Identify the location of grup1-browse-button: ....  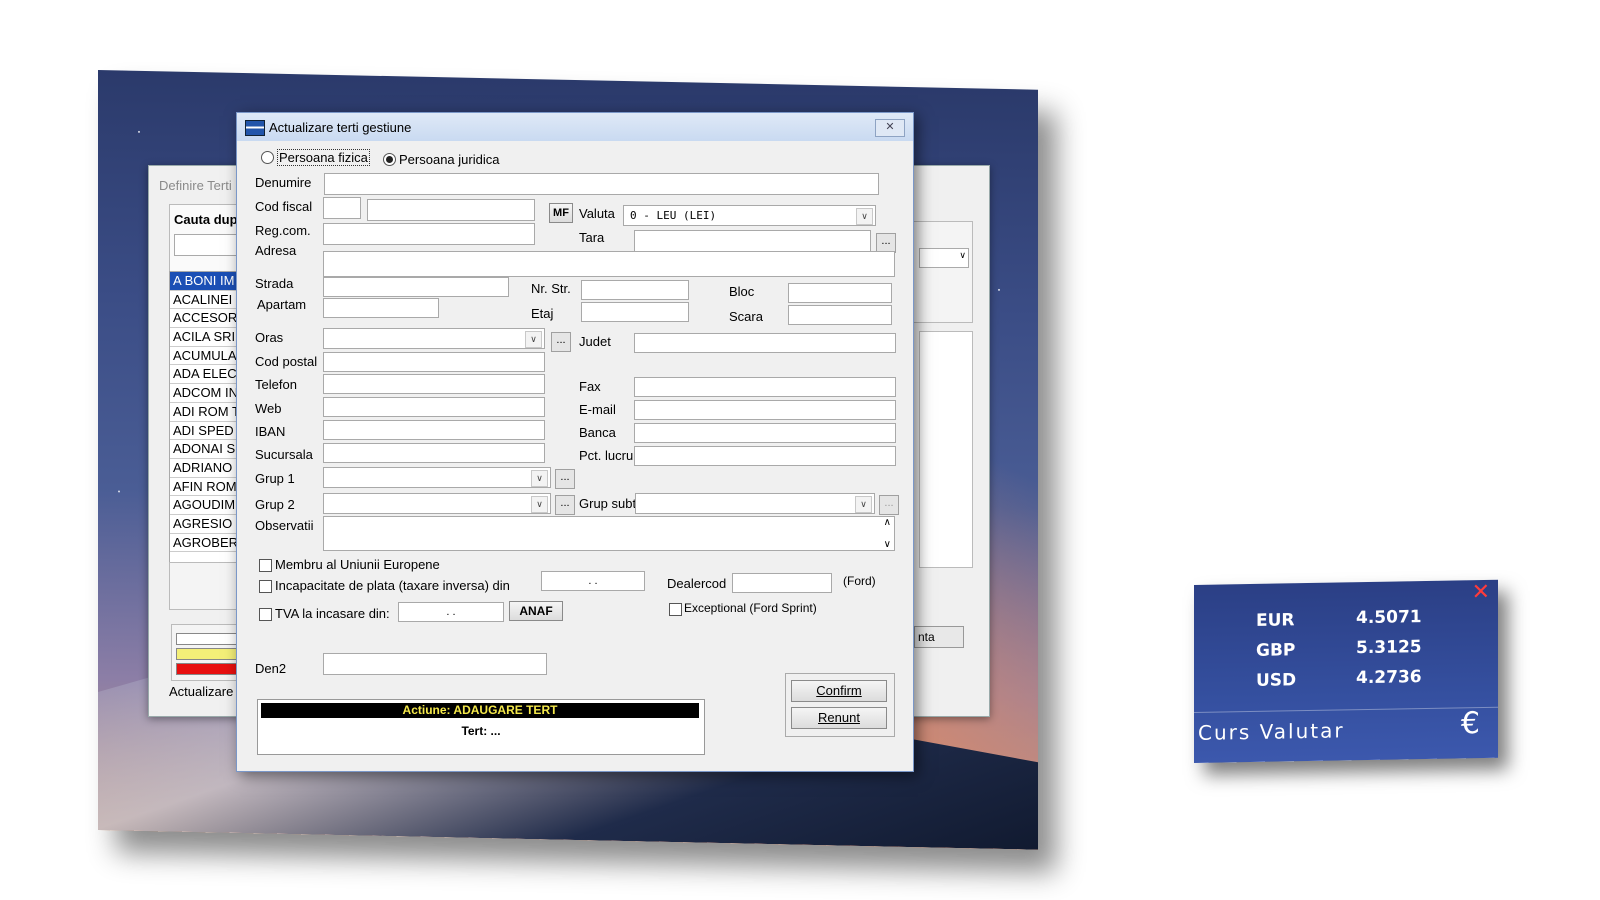
(565, 479).